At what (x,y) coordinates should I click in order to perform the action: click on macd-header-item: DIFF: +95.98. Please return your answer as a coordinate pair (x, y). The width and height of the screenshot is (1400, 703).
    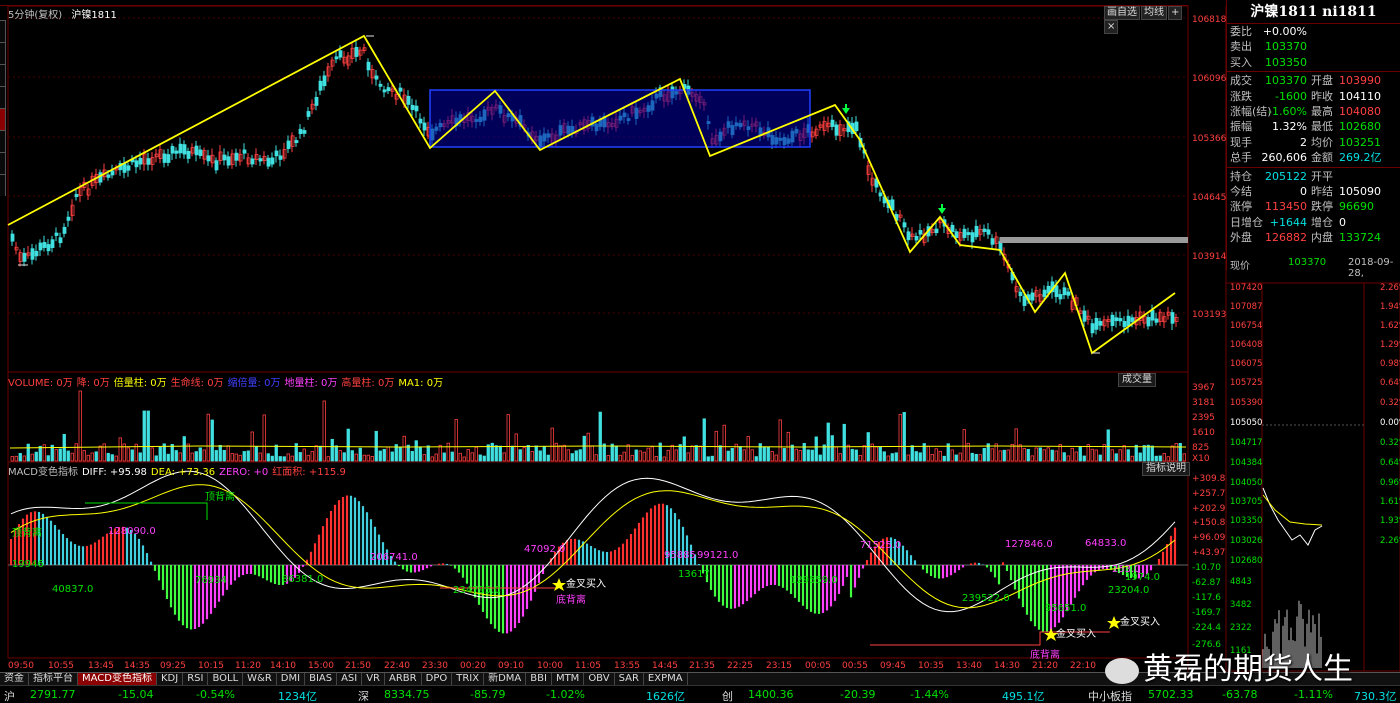
    Looking at the image, I should click on (114, 472).